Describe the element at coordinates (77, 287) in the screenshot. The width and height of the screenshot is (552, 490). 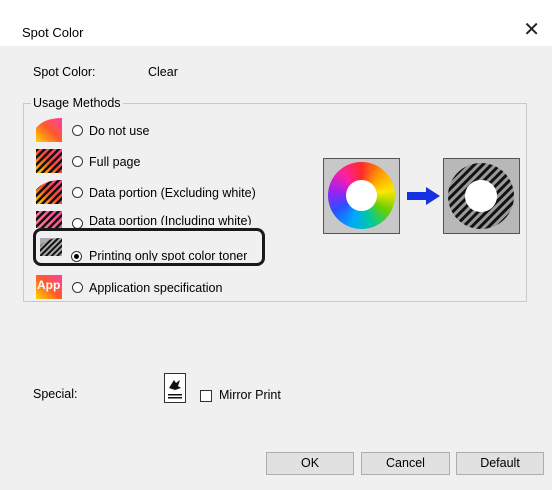
I see `radio-application-spec` at that location.